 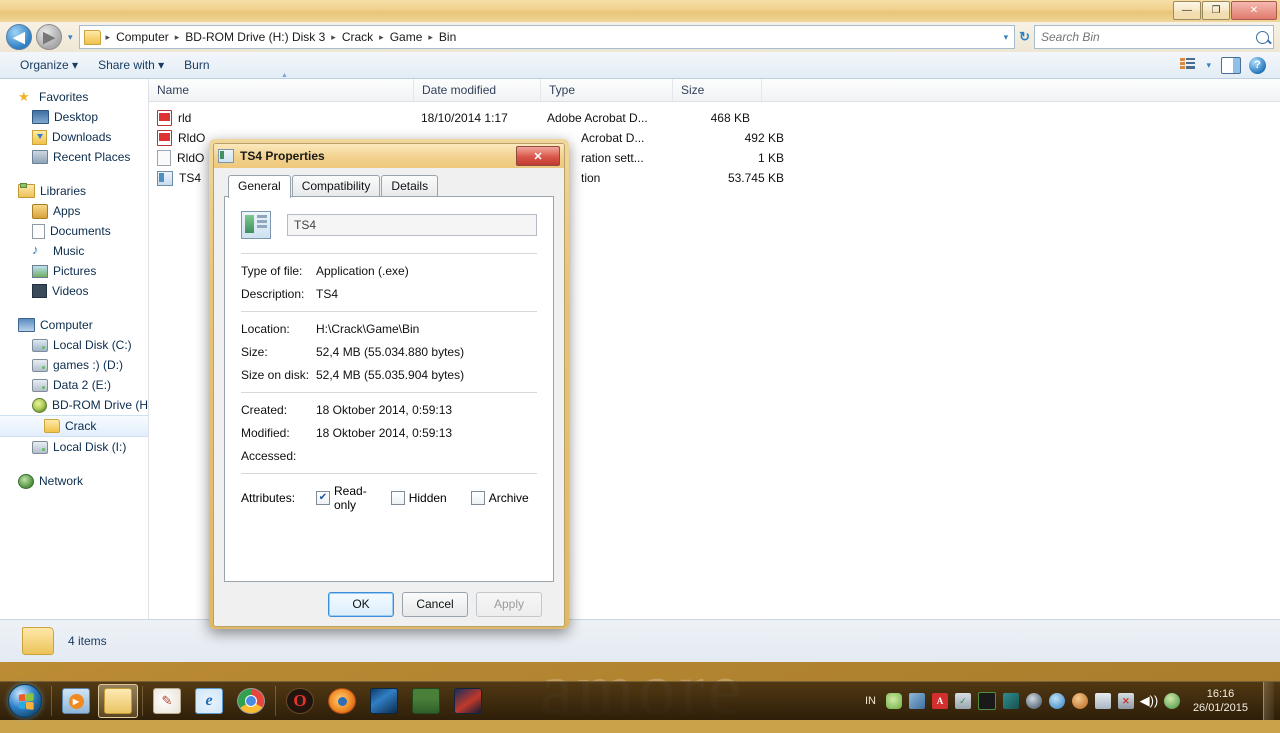 What do you see at coordinates (390, 352) in the screenshot?
I see `property-value: 52,4 MB (55.034.880 bytes)` at bounding box center [390, 352].